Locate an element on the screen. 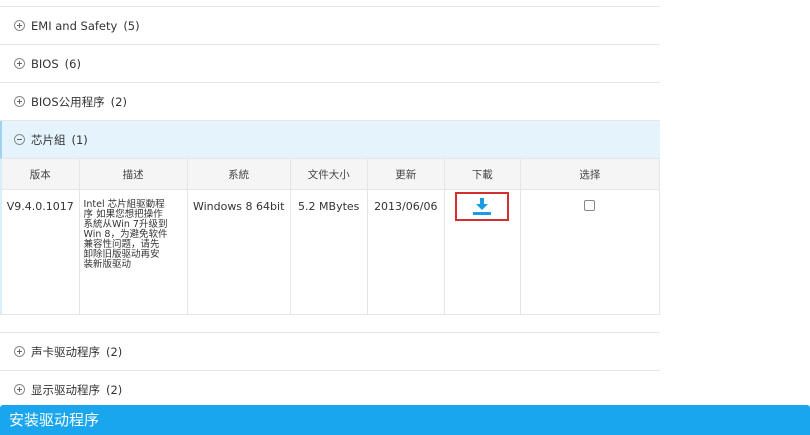 The height and width of the screenshot is (435, 810). cell-version: V9.4.0.1017 is located at coordinates (40, 252).